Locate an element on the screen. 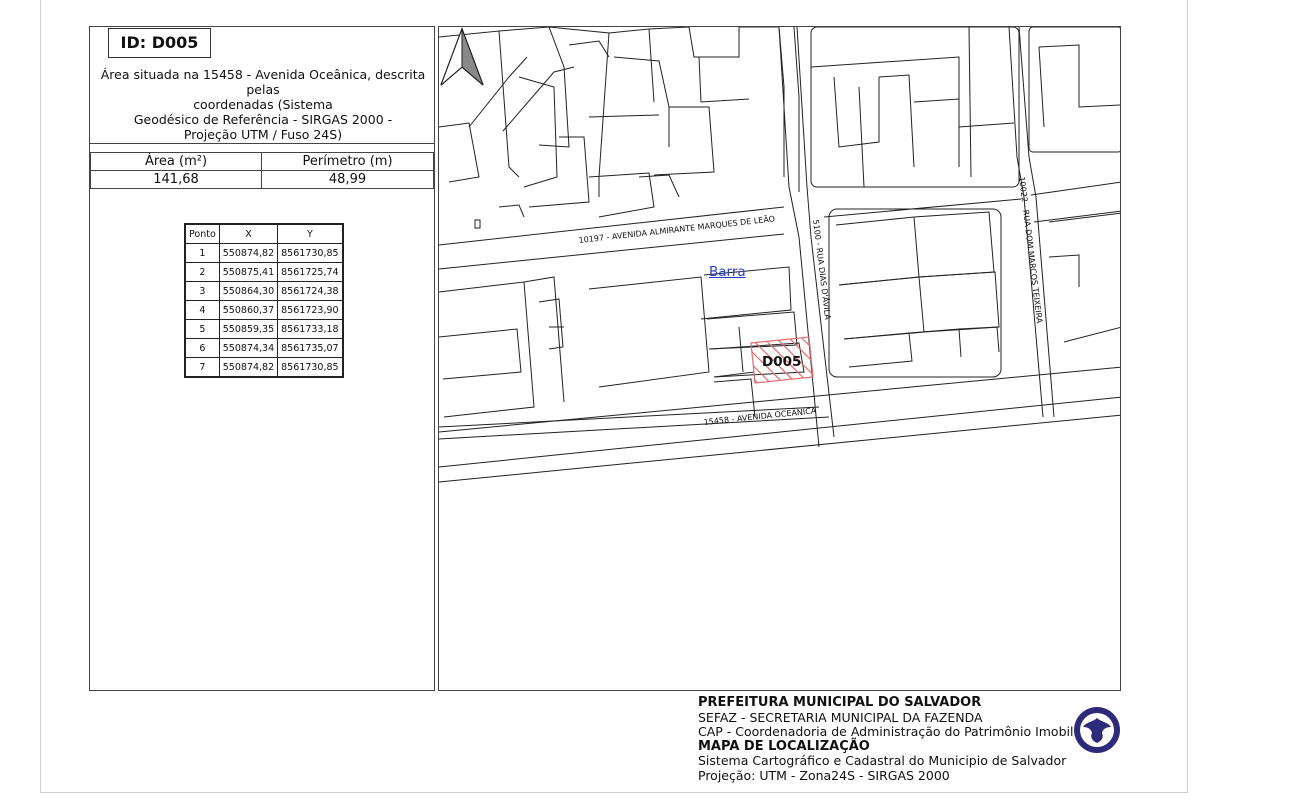  area-header: Área (m²) is located at coordinates (176, 161).